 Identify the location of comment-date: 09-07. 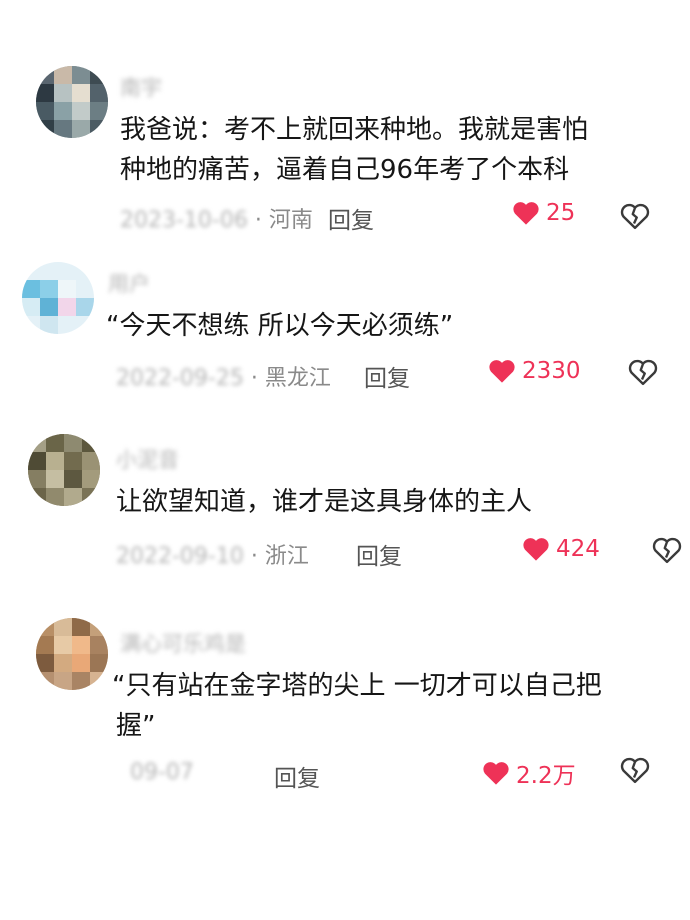
(162, 772).